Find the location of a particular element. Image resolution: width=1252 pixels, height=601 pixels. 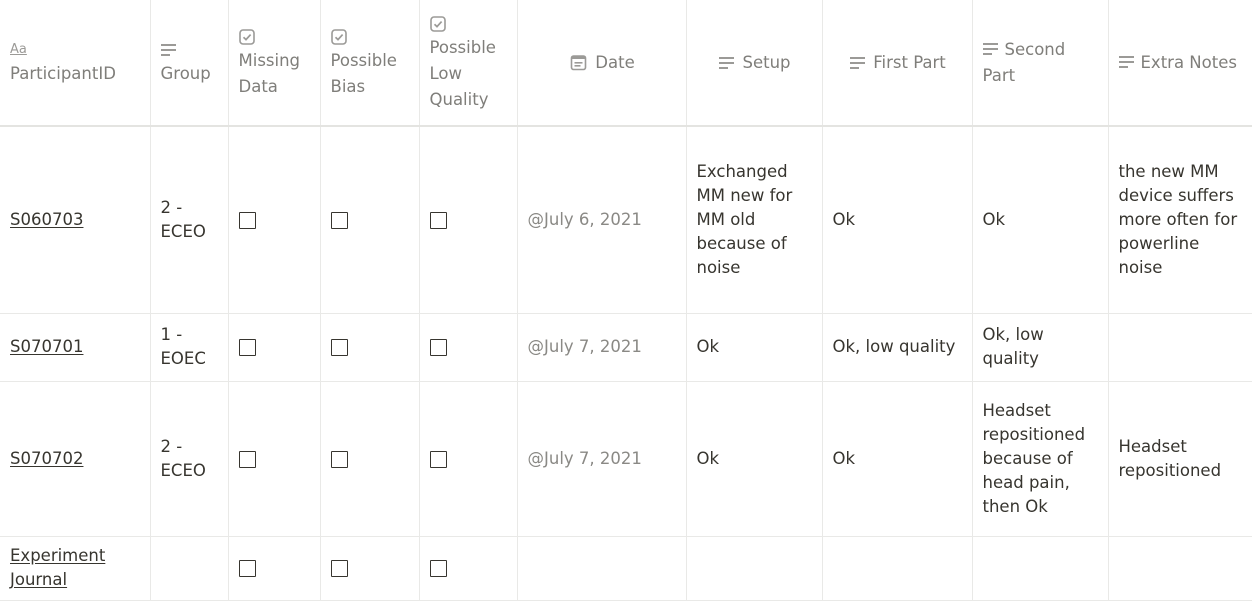

second-part-cell: Ok, low quality is located at coordinates (1040, 347).